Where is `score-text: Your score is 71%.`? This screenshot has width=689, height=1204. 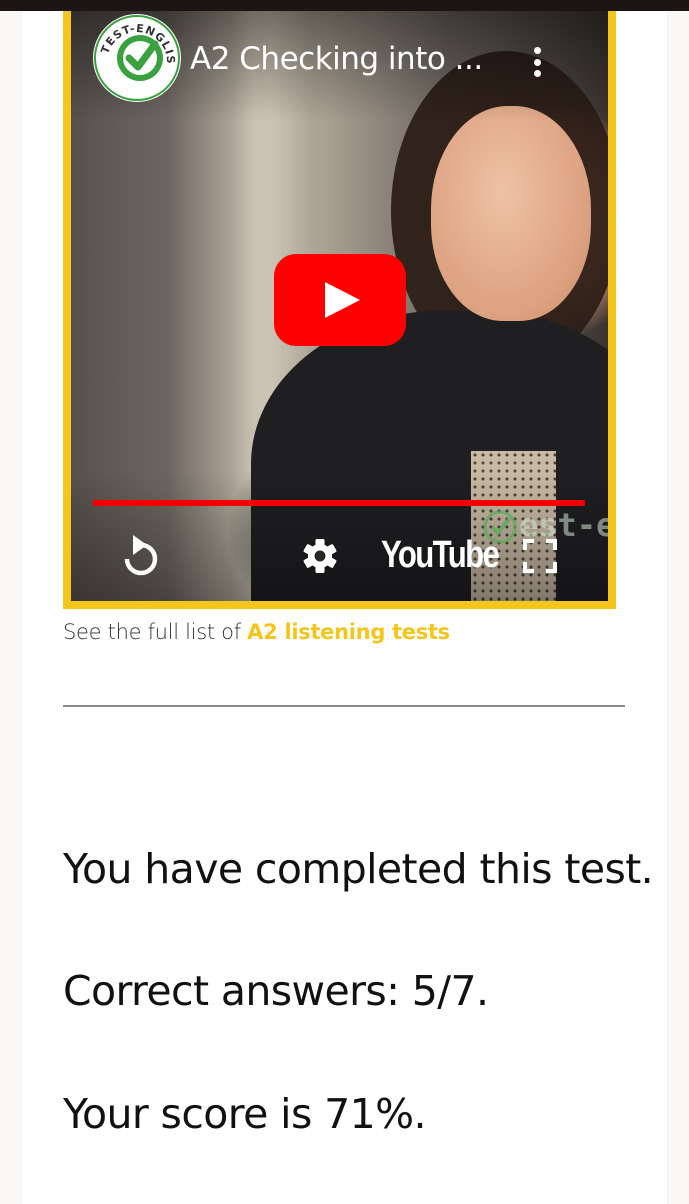
score-text: Your score is 71%. is located at coordinates (245, 1114).